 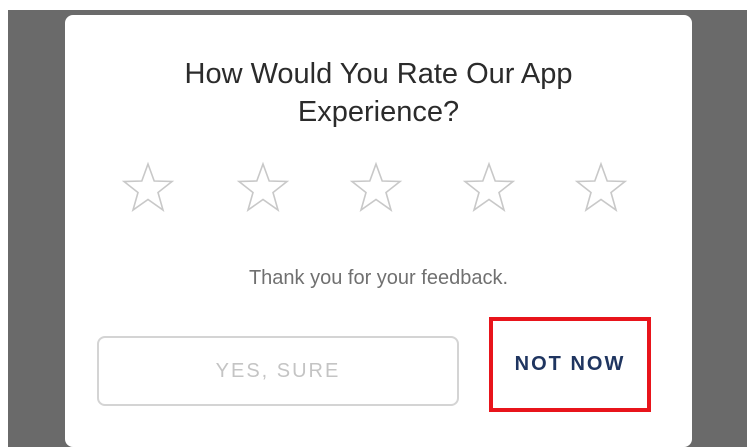 I want to click on star-rating, so click(x=378, y=190).